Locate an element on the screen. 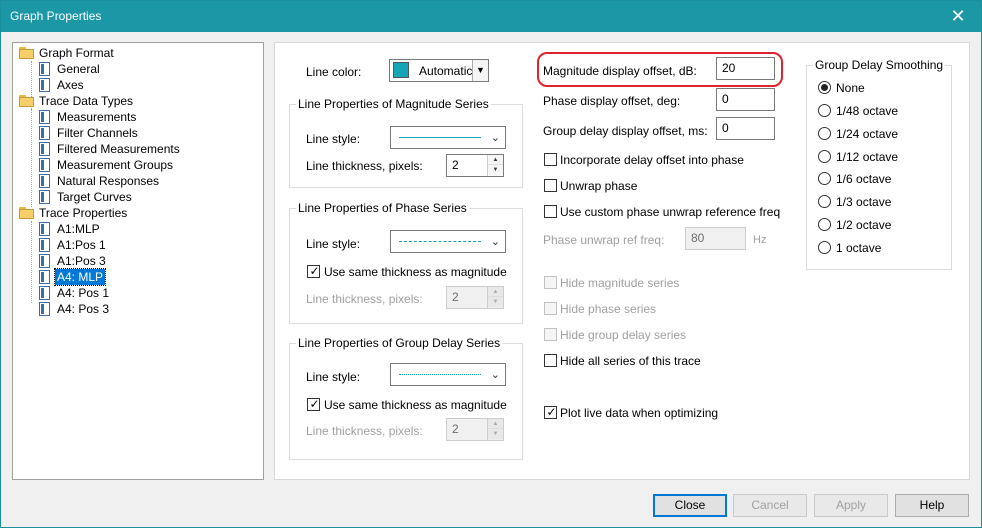  tree-item-a4-pos1: A4: Pos 1 is located at coordinates (147, 293).